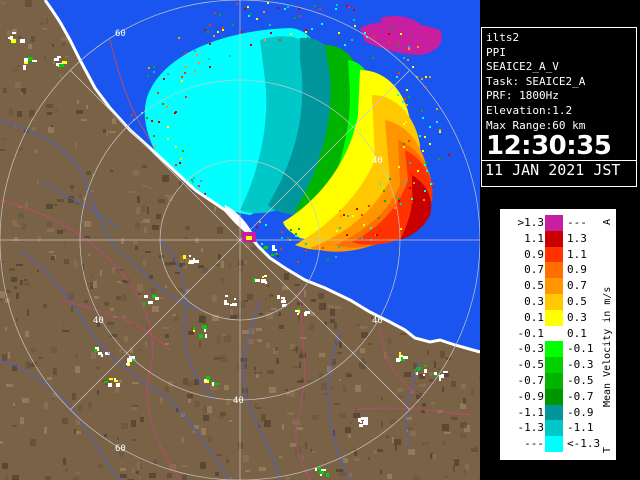 Image resolution: width=640 pixels, height=480 pixels. Describe the element at coordinates (584, 444) in the screenshot. I see `legend-high-value: <-1.3` at that location.